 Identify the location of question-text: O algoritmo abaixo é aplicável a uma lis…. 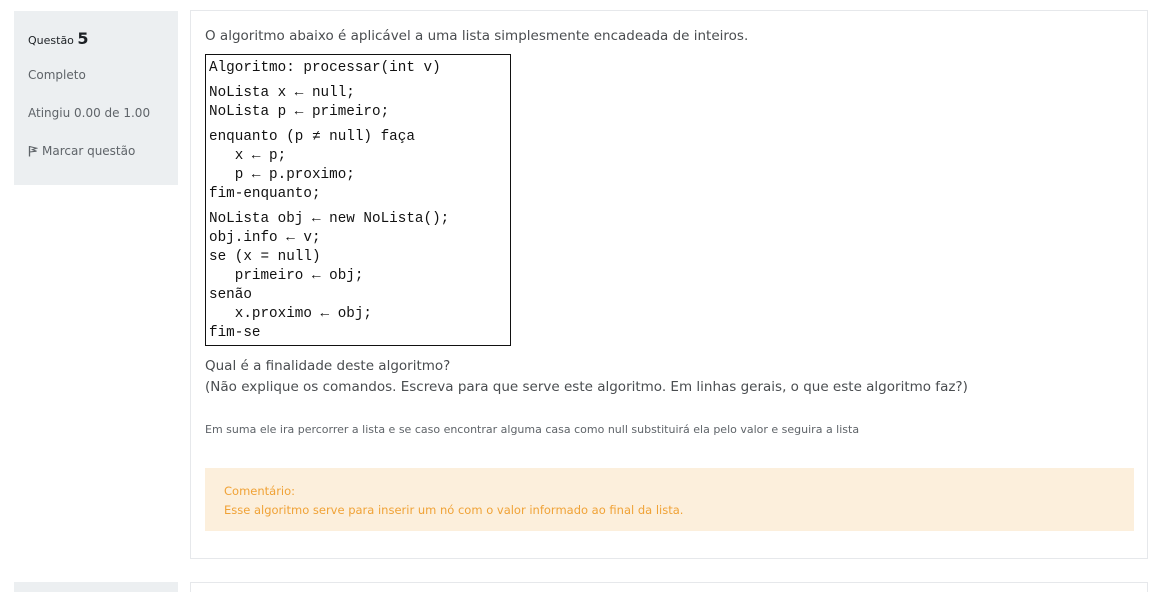
(477, 36).